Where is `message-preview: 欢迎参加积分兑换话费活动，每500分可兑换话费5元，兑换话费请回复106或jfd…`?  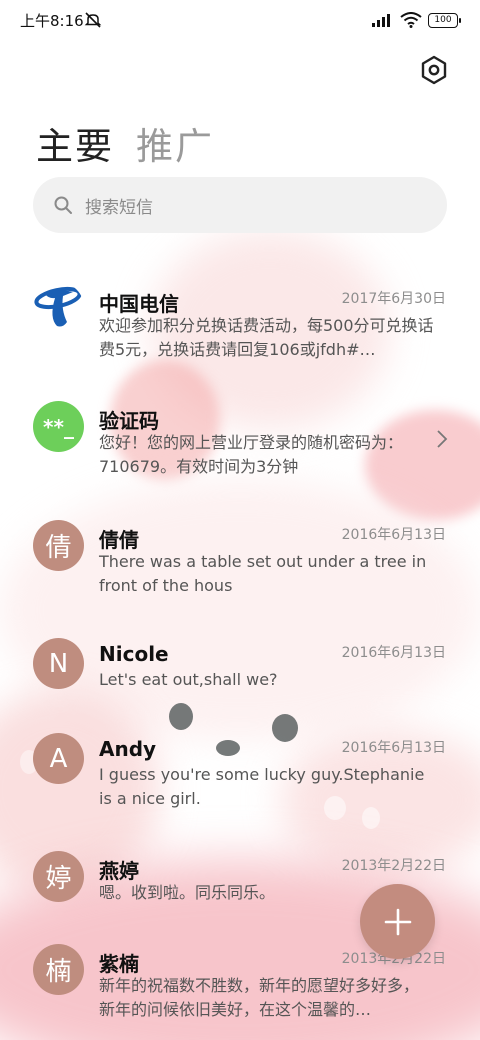 message-preview: 欢迎参加积分兑换话费活动，每500分可兑换话费5元，兑换话费请回复106或jfd… is located at coordinates (266, 337).